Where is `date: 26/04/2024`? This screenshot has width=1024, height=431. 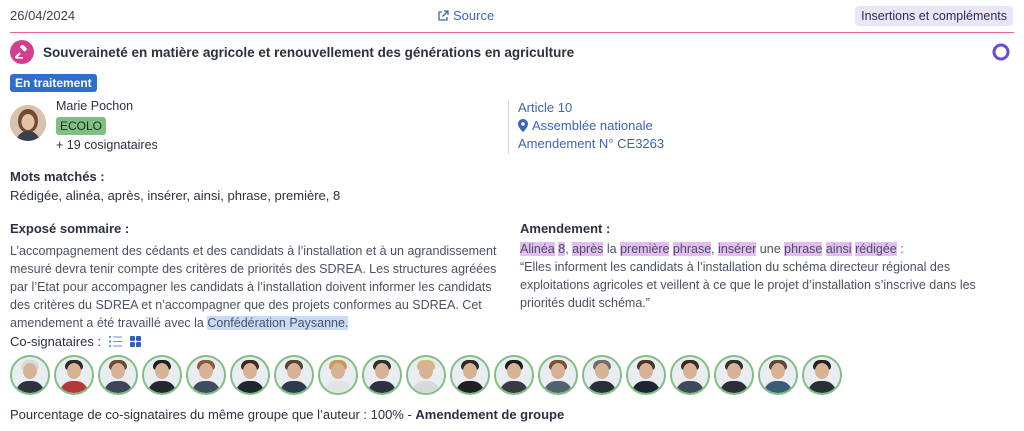 date: 26/04/2024 is located at coordinates (43, 15).